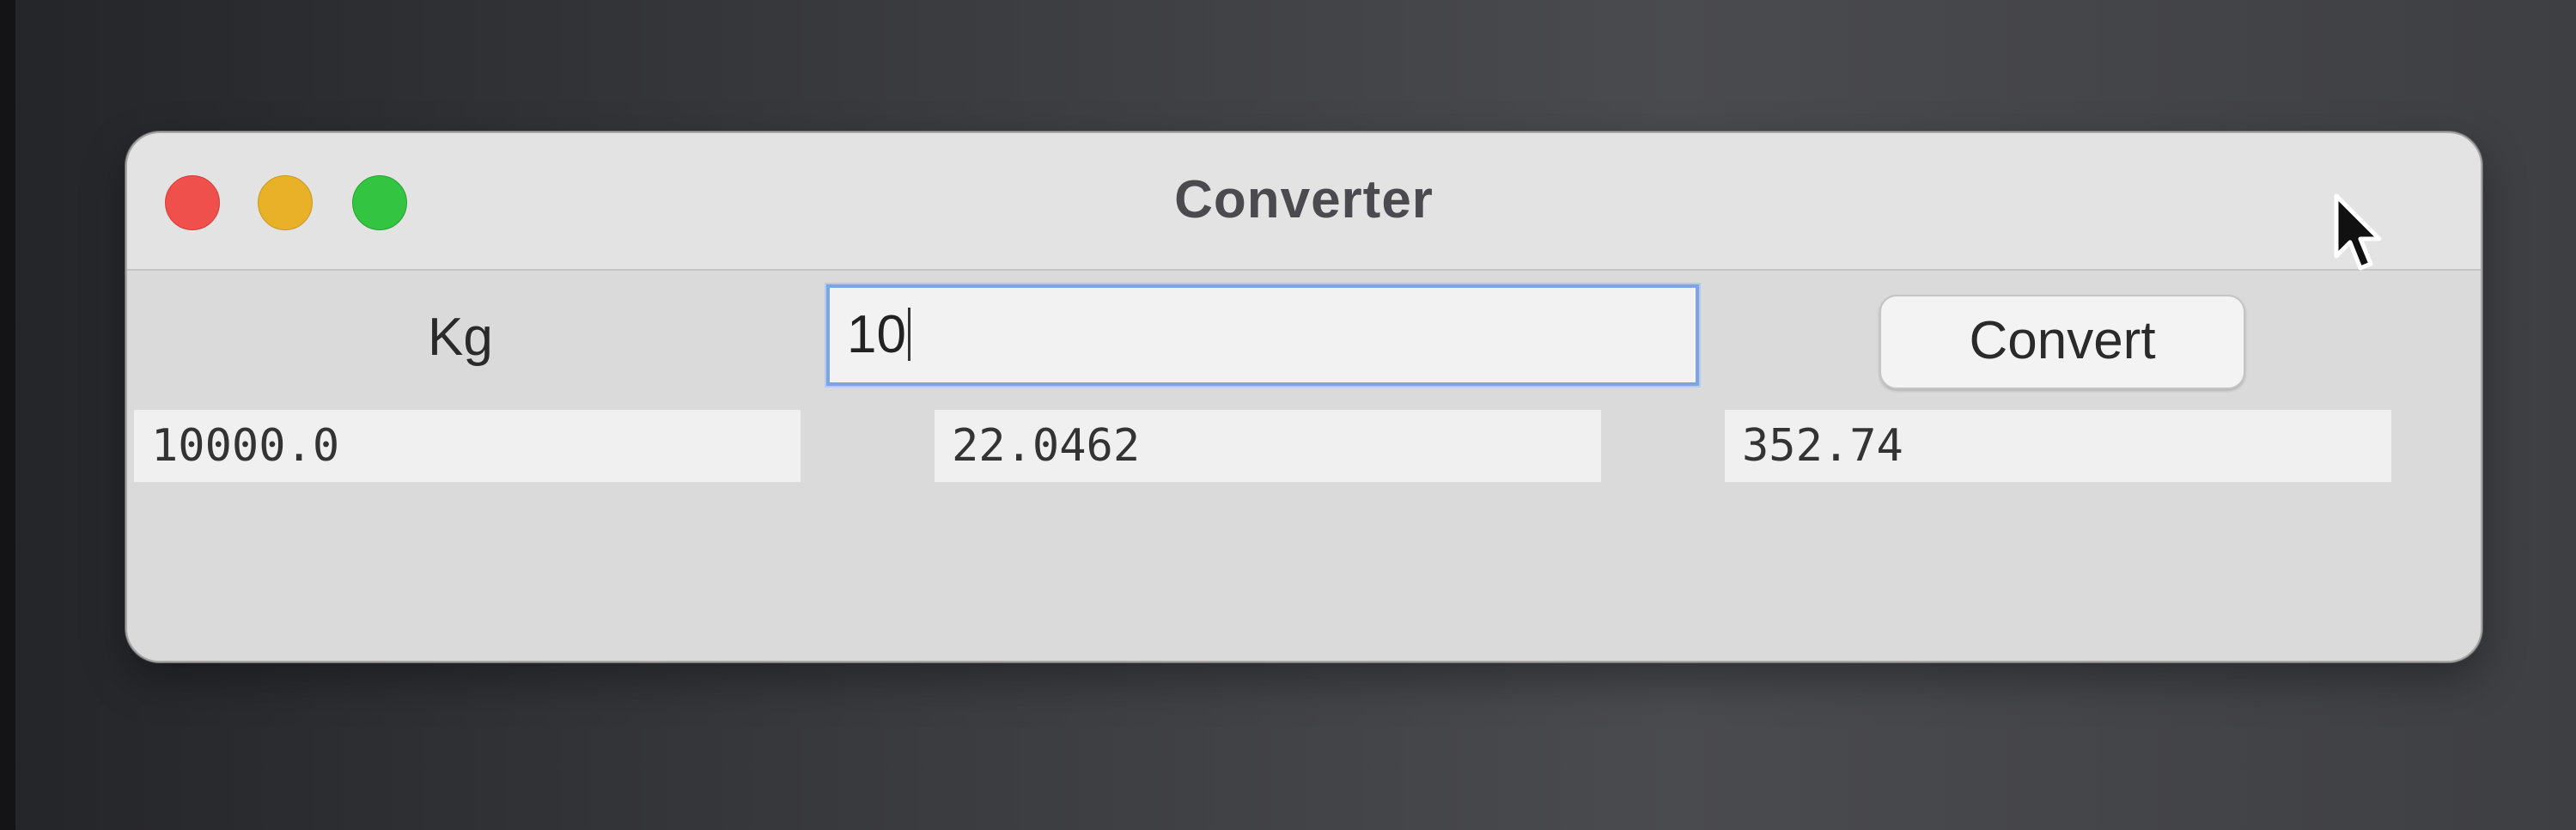 The width and height of the screenshot is (2576, 830). I want to click on weight-input-value: 10, so click(876, 334).